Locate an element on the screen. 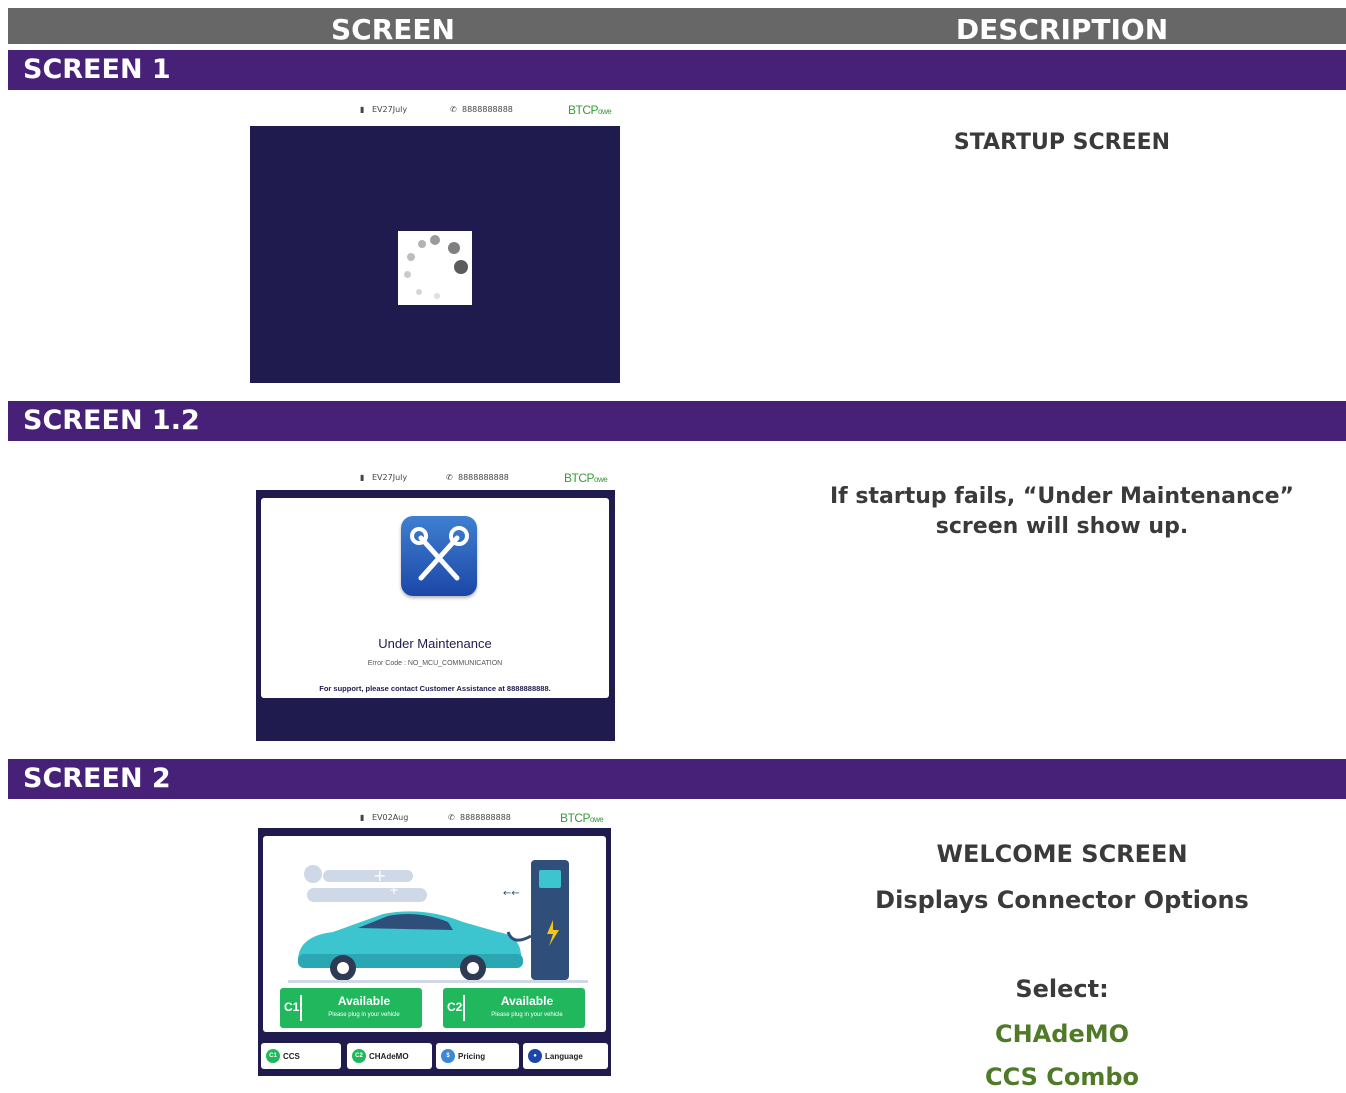 Image resolution: width=1346 pixels, height=1093 pixels. connector-c2-status: C2 Available Please plug in your vehicle is located at coordinates (514, 1008).